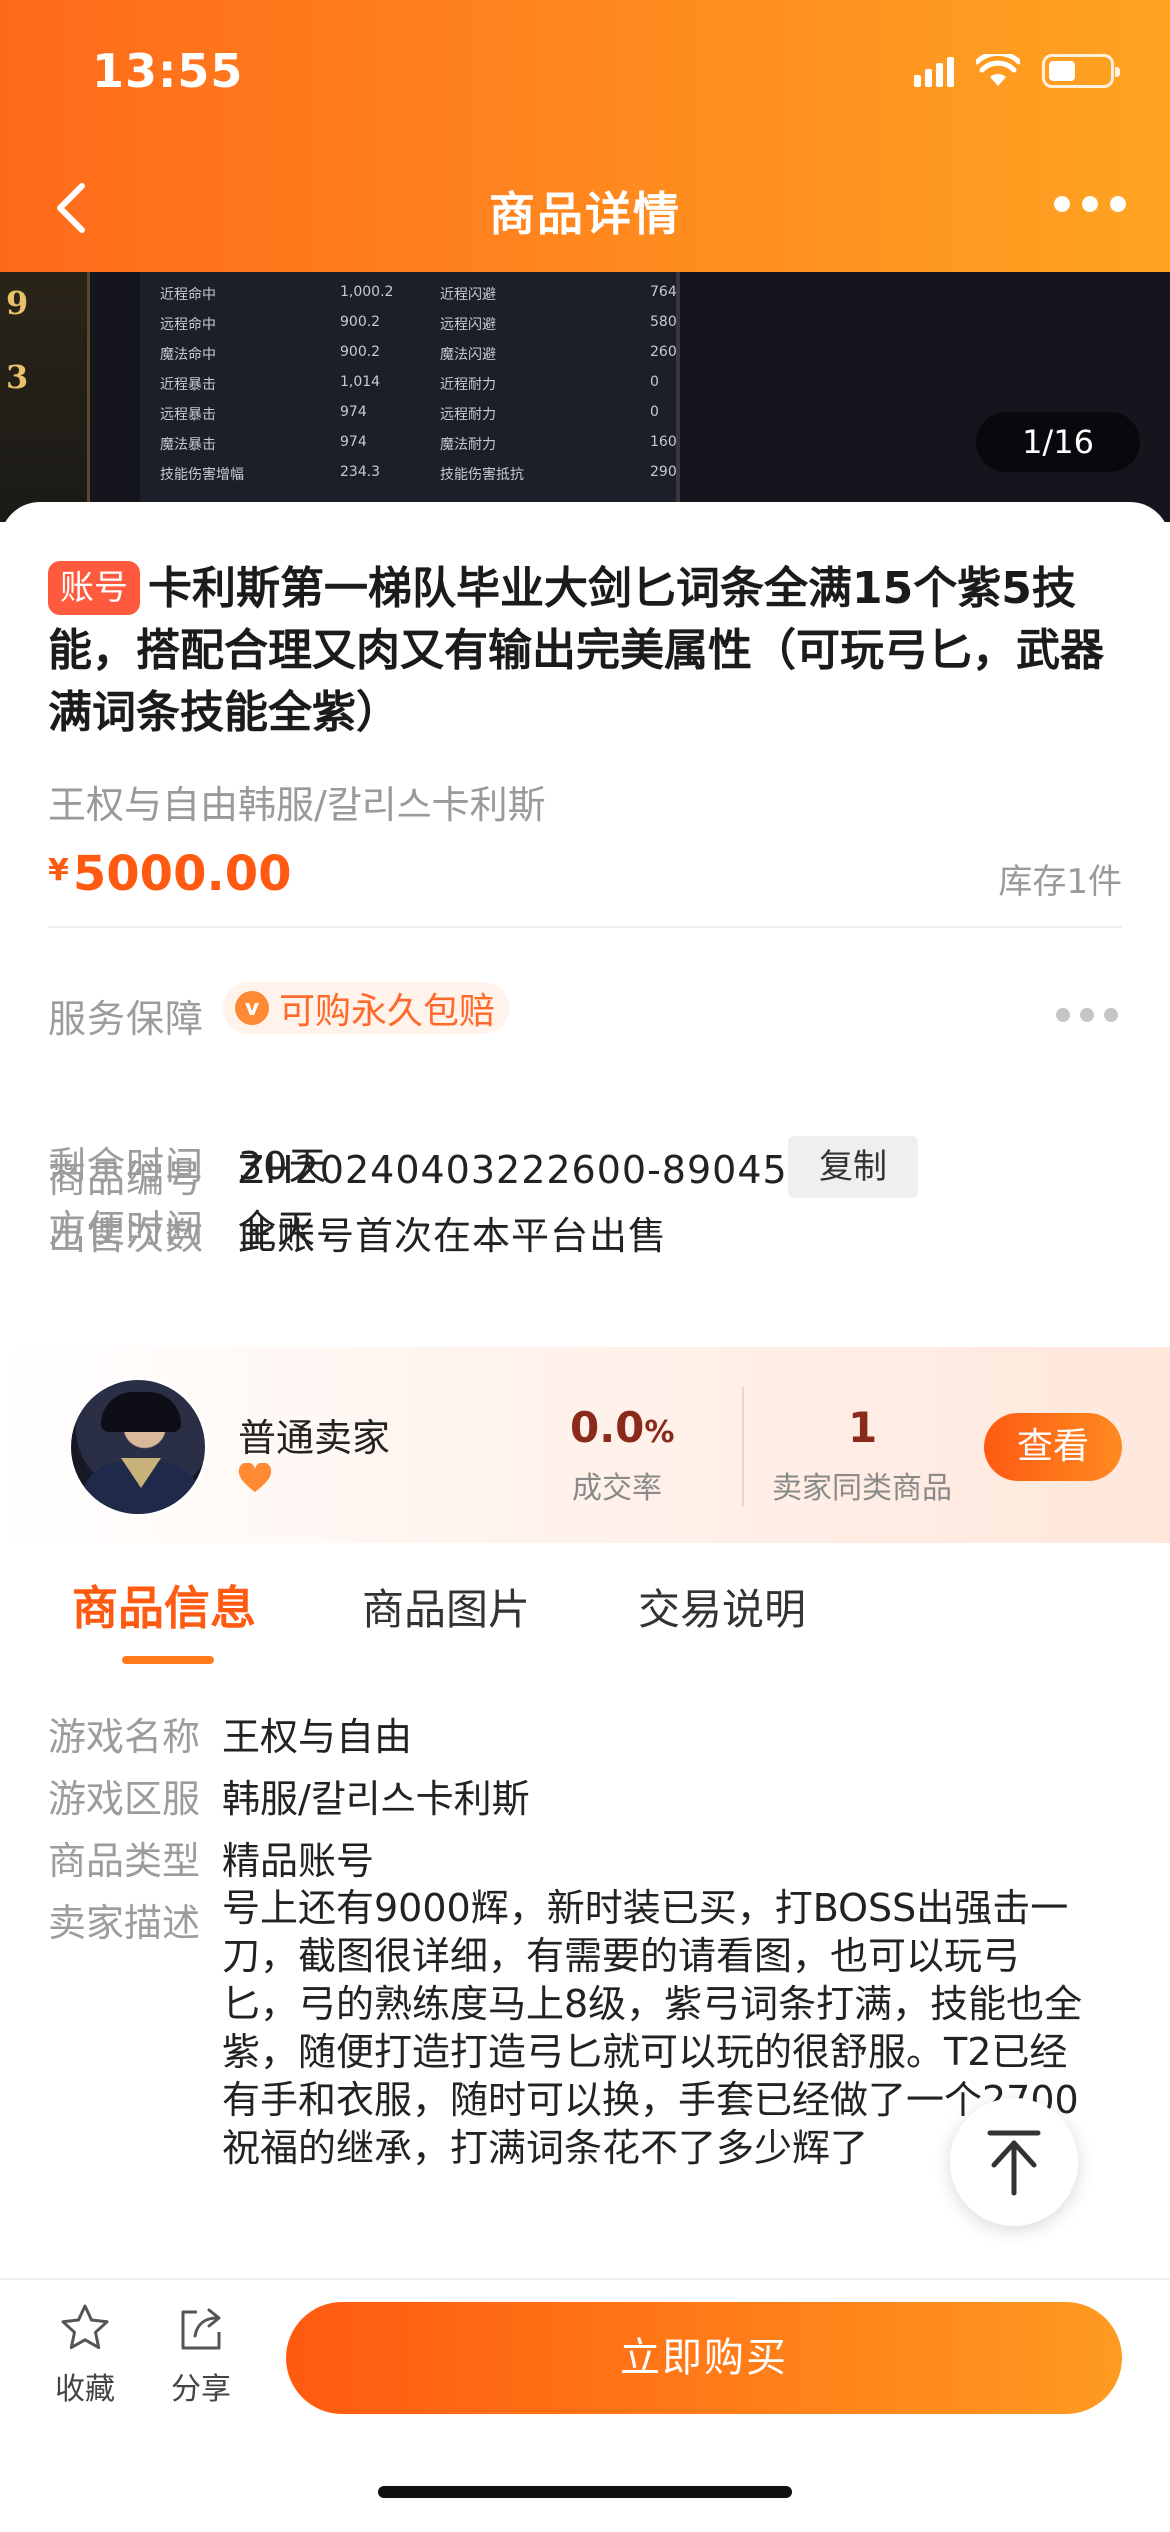  I want to click on wifi-icon, so click(998, 70).